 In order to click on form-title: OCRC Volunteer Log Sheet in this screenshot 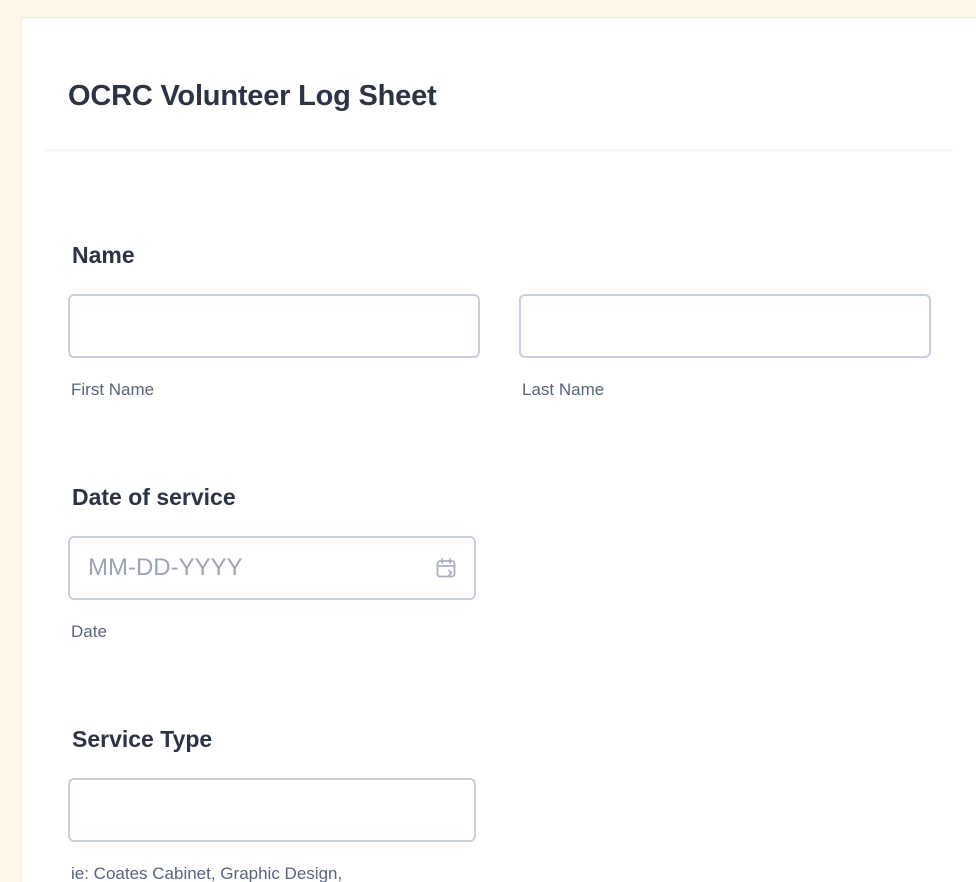, I will do `click(252, 96)`.